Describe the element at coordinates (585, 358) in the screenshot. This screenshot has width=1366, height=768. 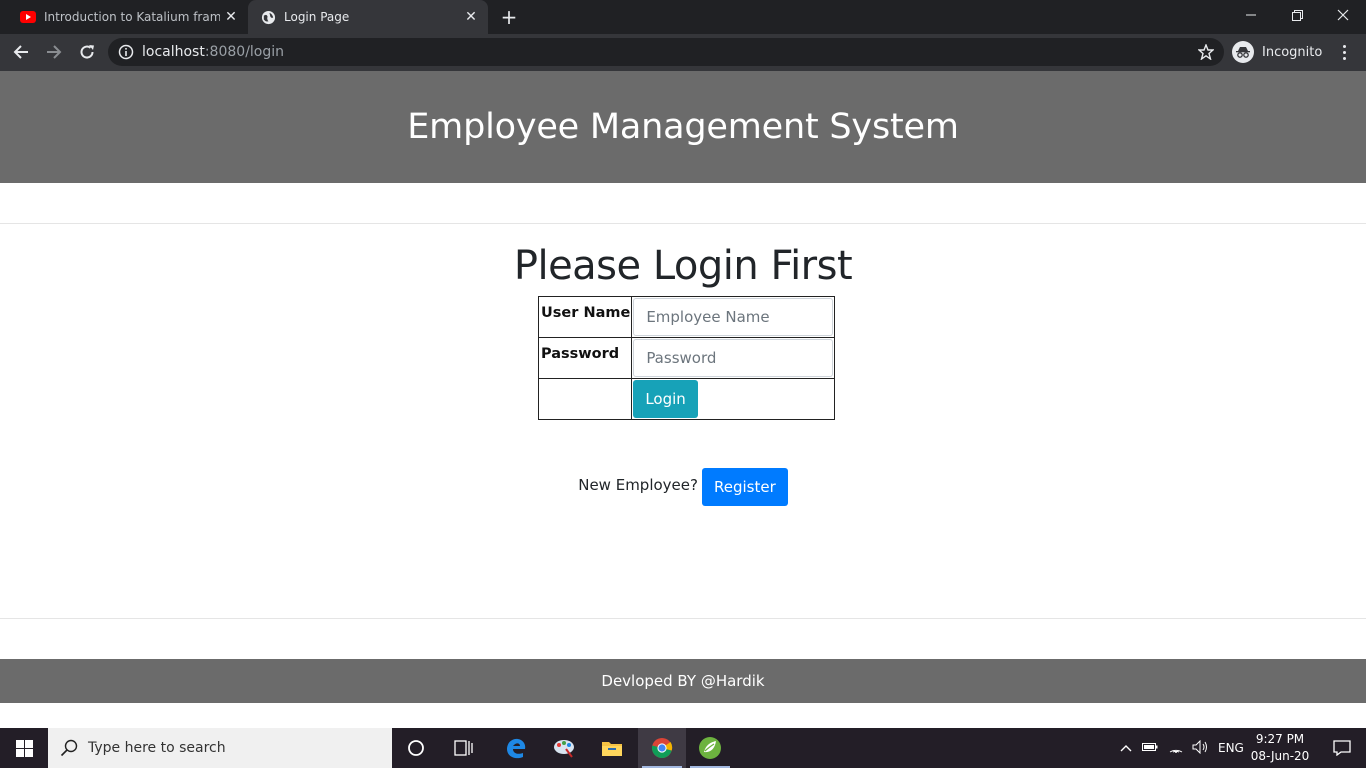
I see `password-label: Password` at that location.